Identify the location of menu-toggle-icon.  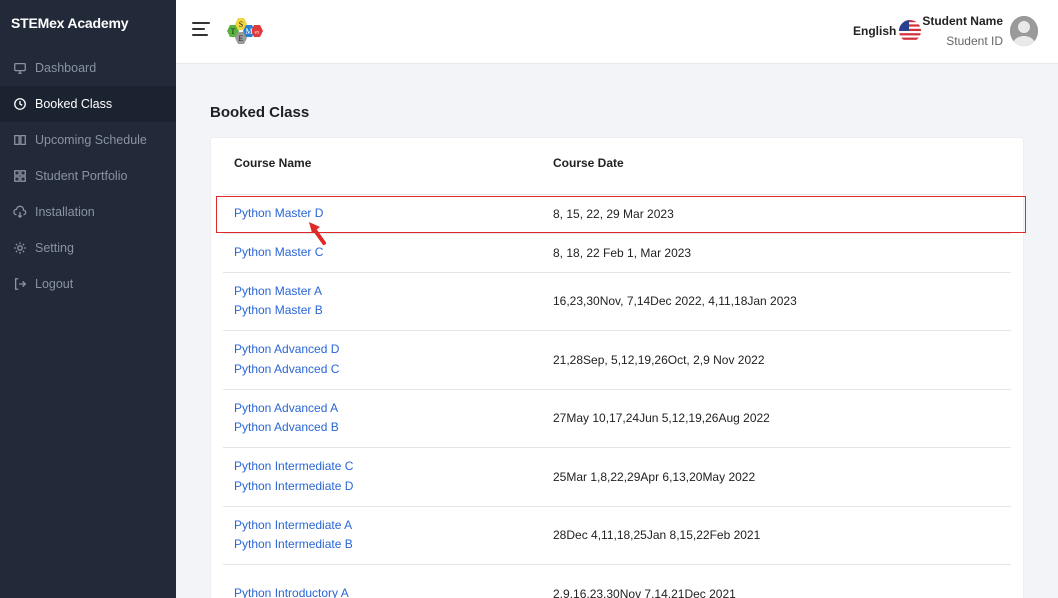
(201, 30).